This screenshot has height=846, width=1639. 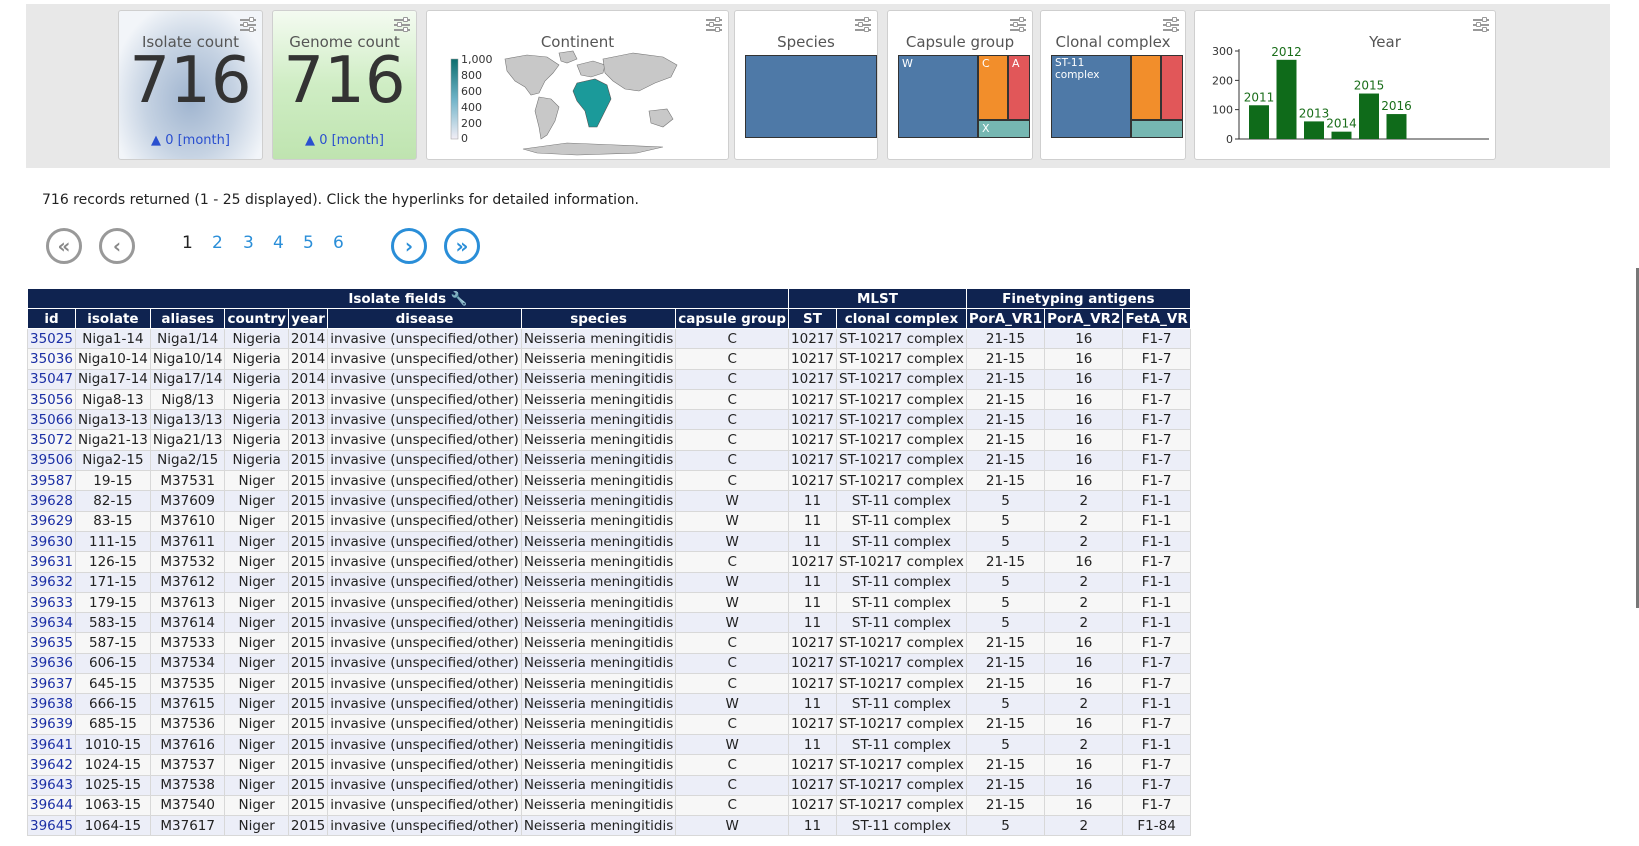 What do you see at coordinates (51, 643) in the screenshot?
I see `isolate-id-link: 39635` at bounding box center [51, 643].